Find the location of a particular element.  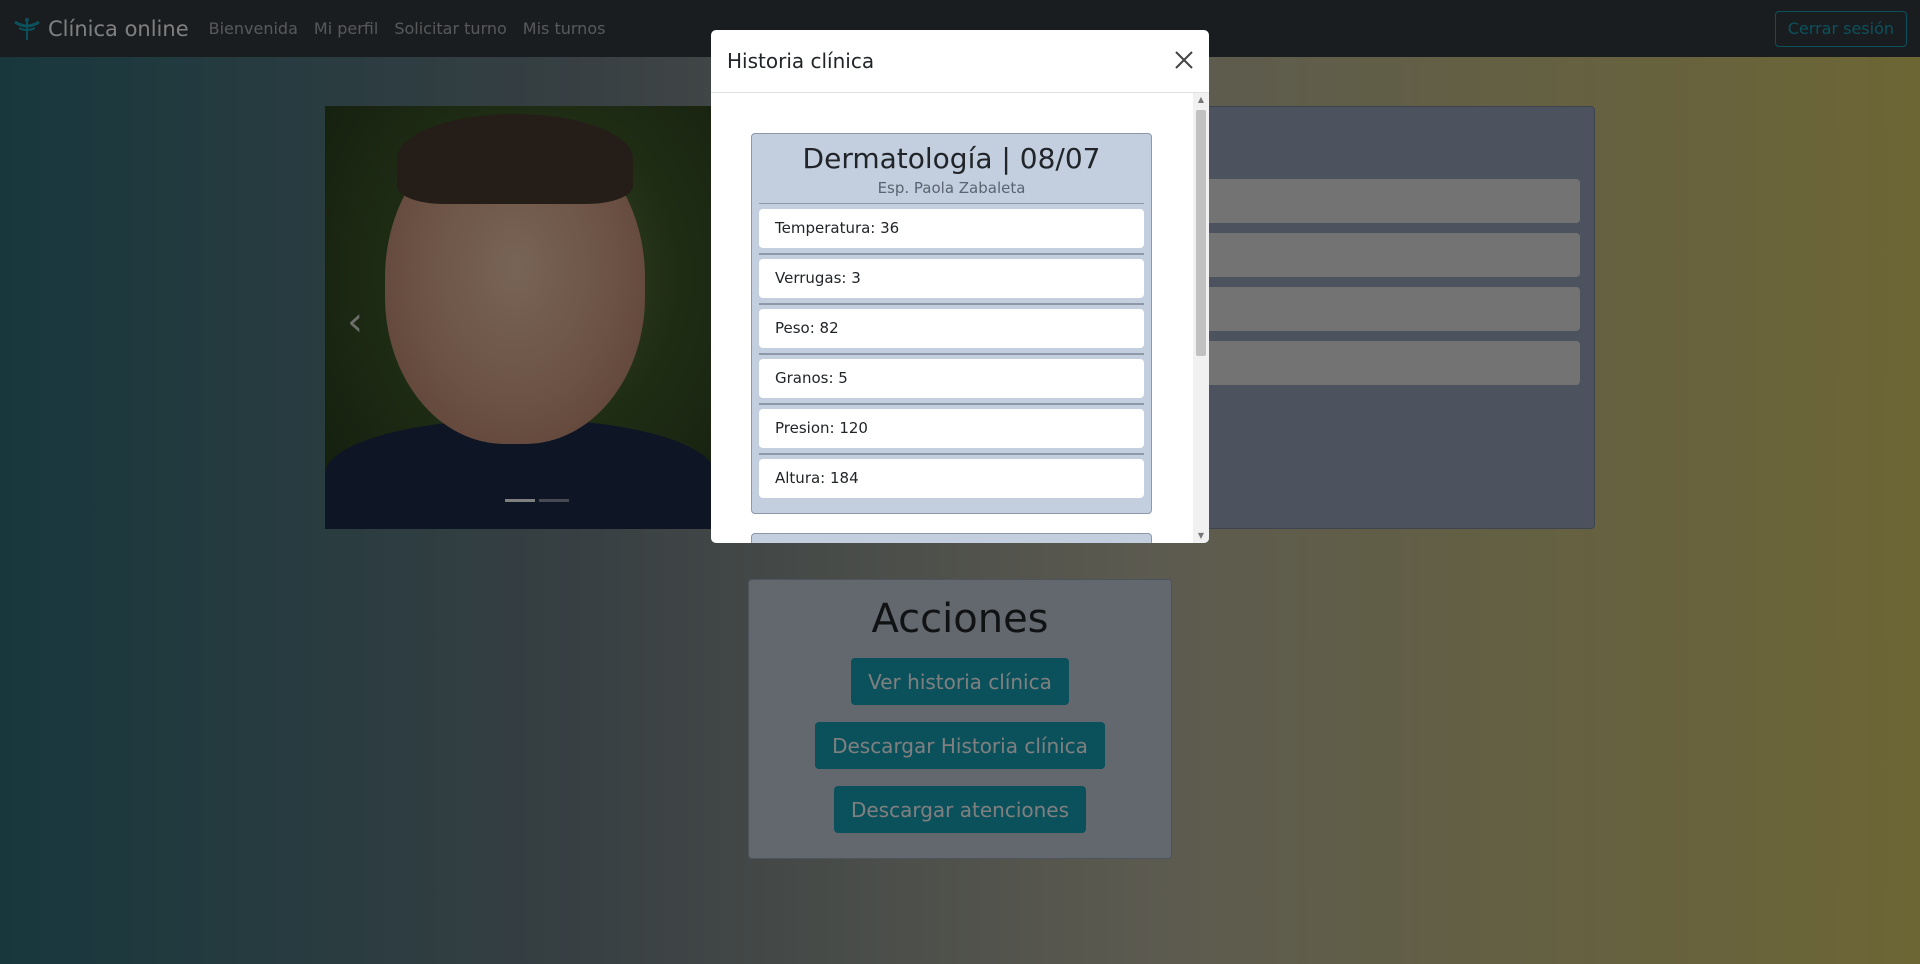

record-specialist: Esp. Paola Zabaleta is located at coordinates (951, 188).